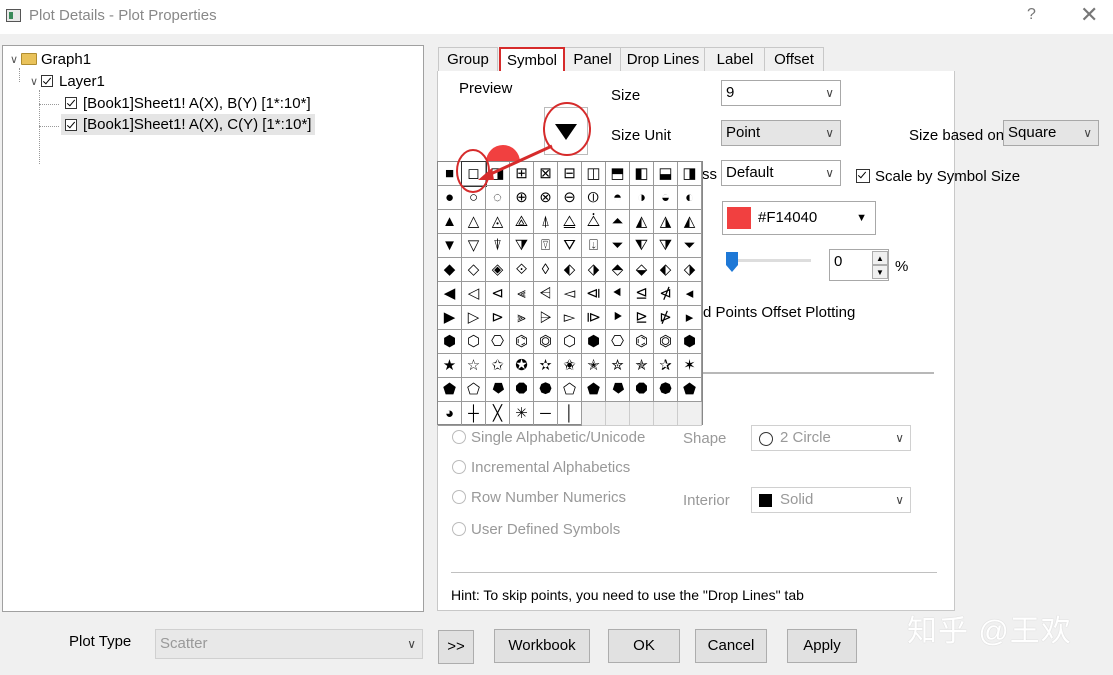 The width and height of the screenshot is (1113, 675). I want to click on symbol-cell: ⊟, so click(570, 174).